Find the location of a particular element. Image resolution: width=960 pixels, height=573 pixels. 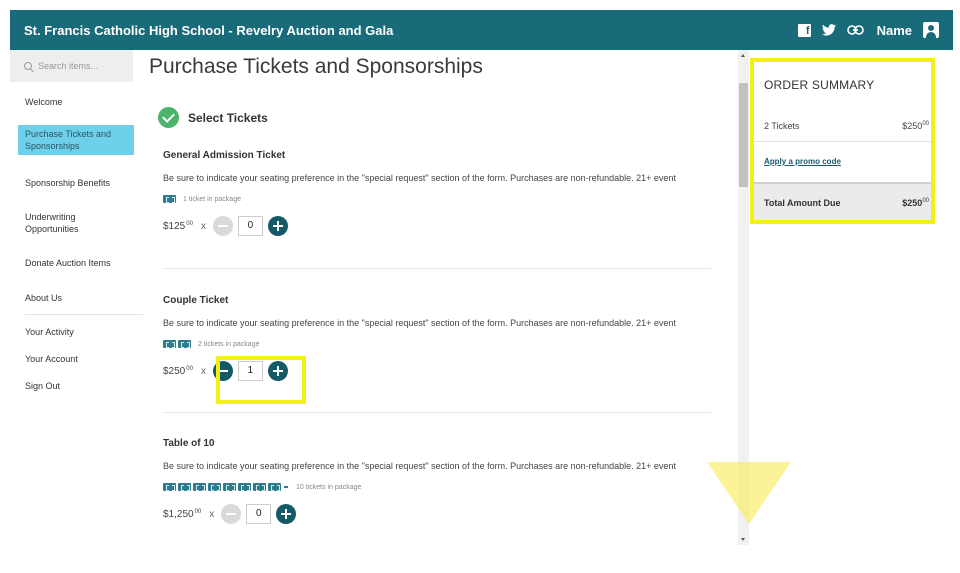

ticket-price: $25000 is located at coordinates (178, 371).